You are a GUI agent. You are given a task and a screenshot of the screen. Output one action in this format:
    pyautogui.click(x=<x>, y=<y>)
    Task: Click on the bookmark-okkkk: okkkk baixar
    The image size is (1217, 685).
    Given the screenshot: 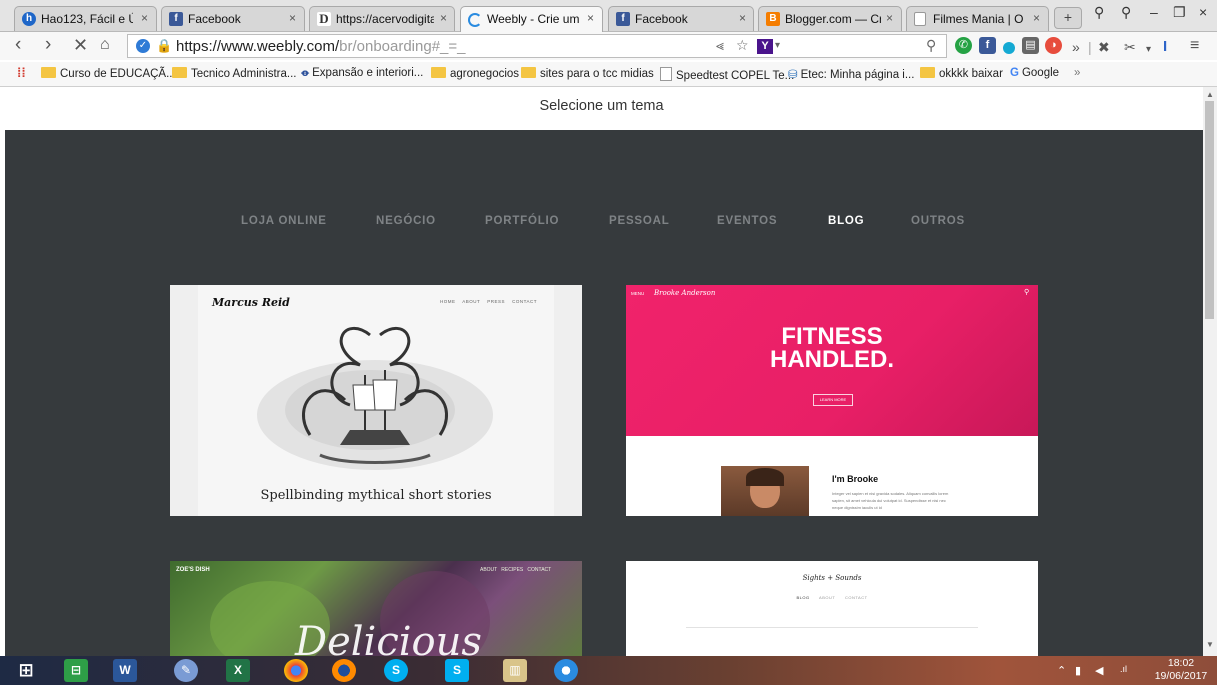 What is the action you would take?
    pyautogui.click(x=961, y=73)
    